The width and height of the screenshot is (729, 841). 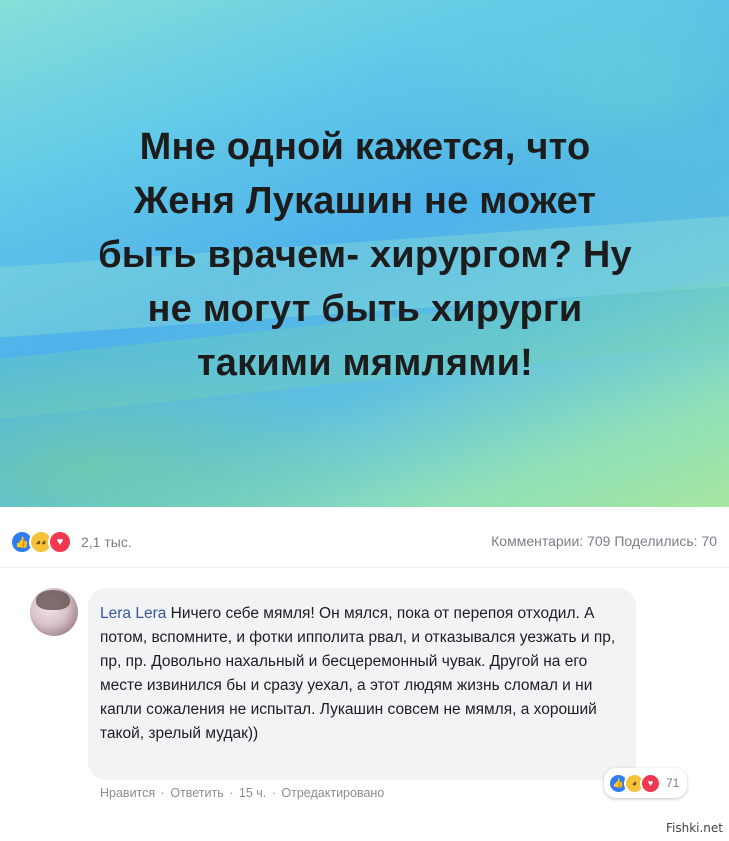 What do you see at coordinates (252, 793) in the screenshot?
I see `comment-time: 15 ч.` at bounding box center [252, 793].